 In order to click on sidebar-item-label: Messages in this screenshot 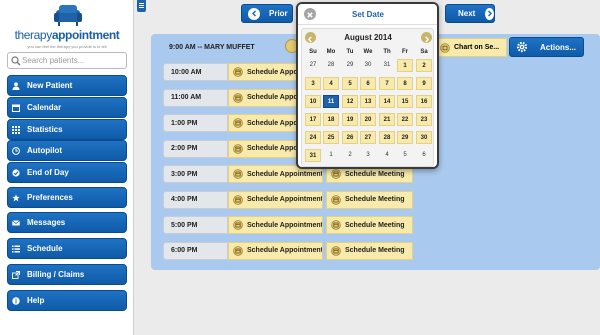, I will do `click(46, 222)`.